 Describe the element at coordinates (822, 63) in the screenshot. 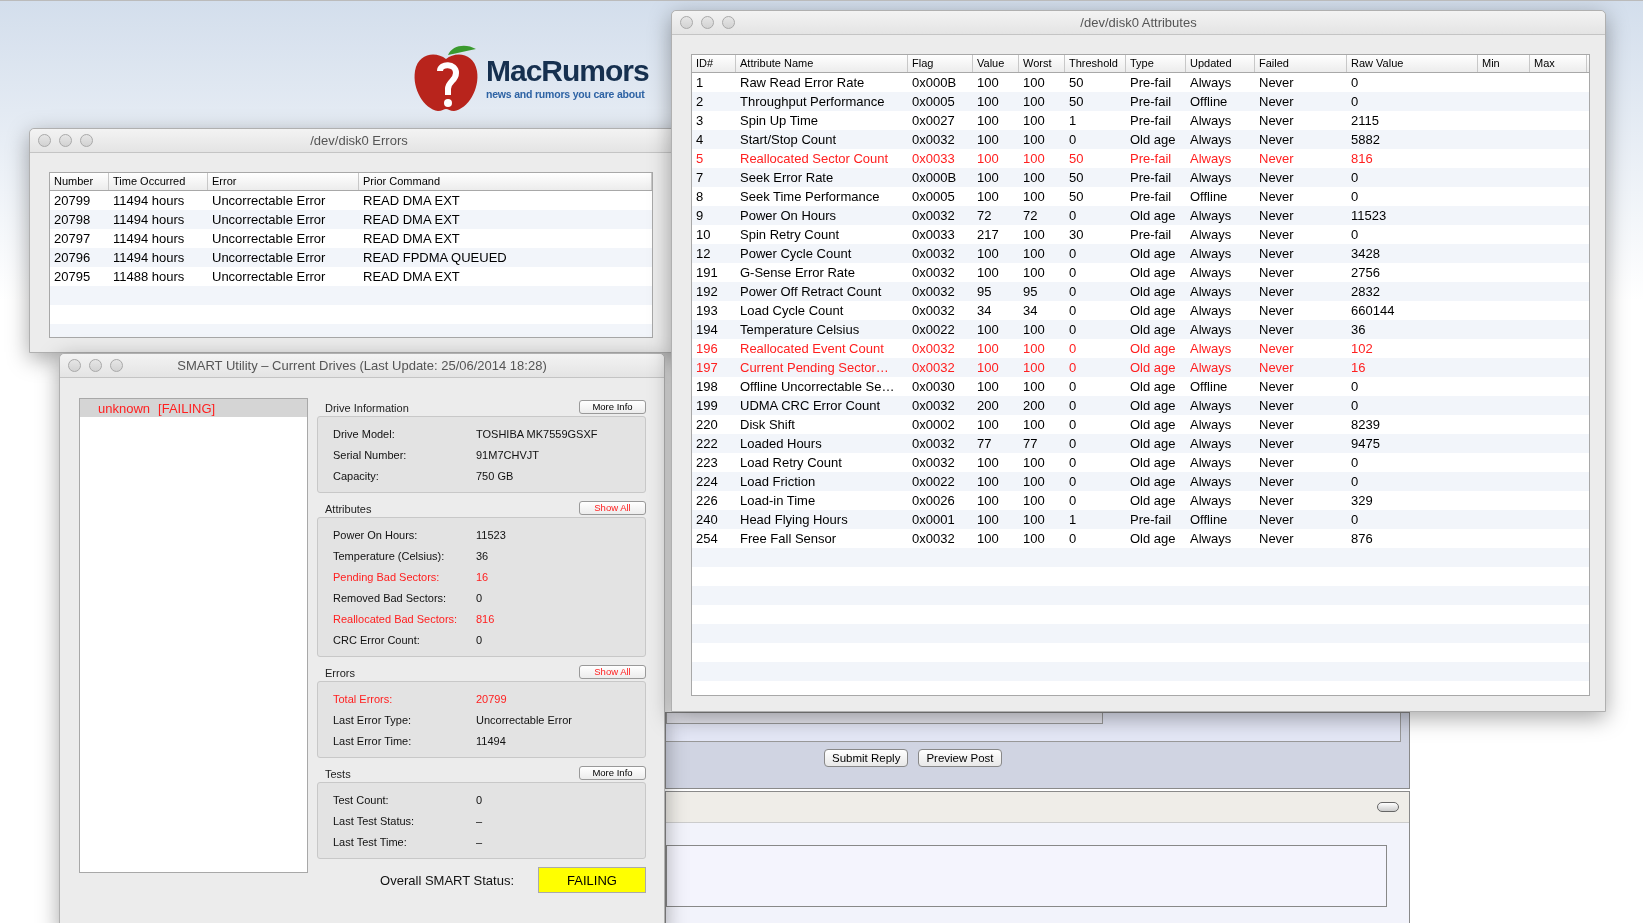

I see `column-header: Attribute Name` at that location.